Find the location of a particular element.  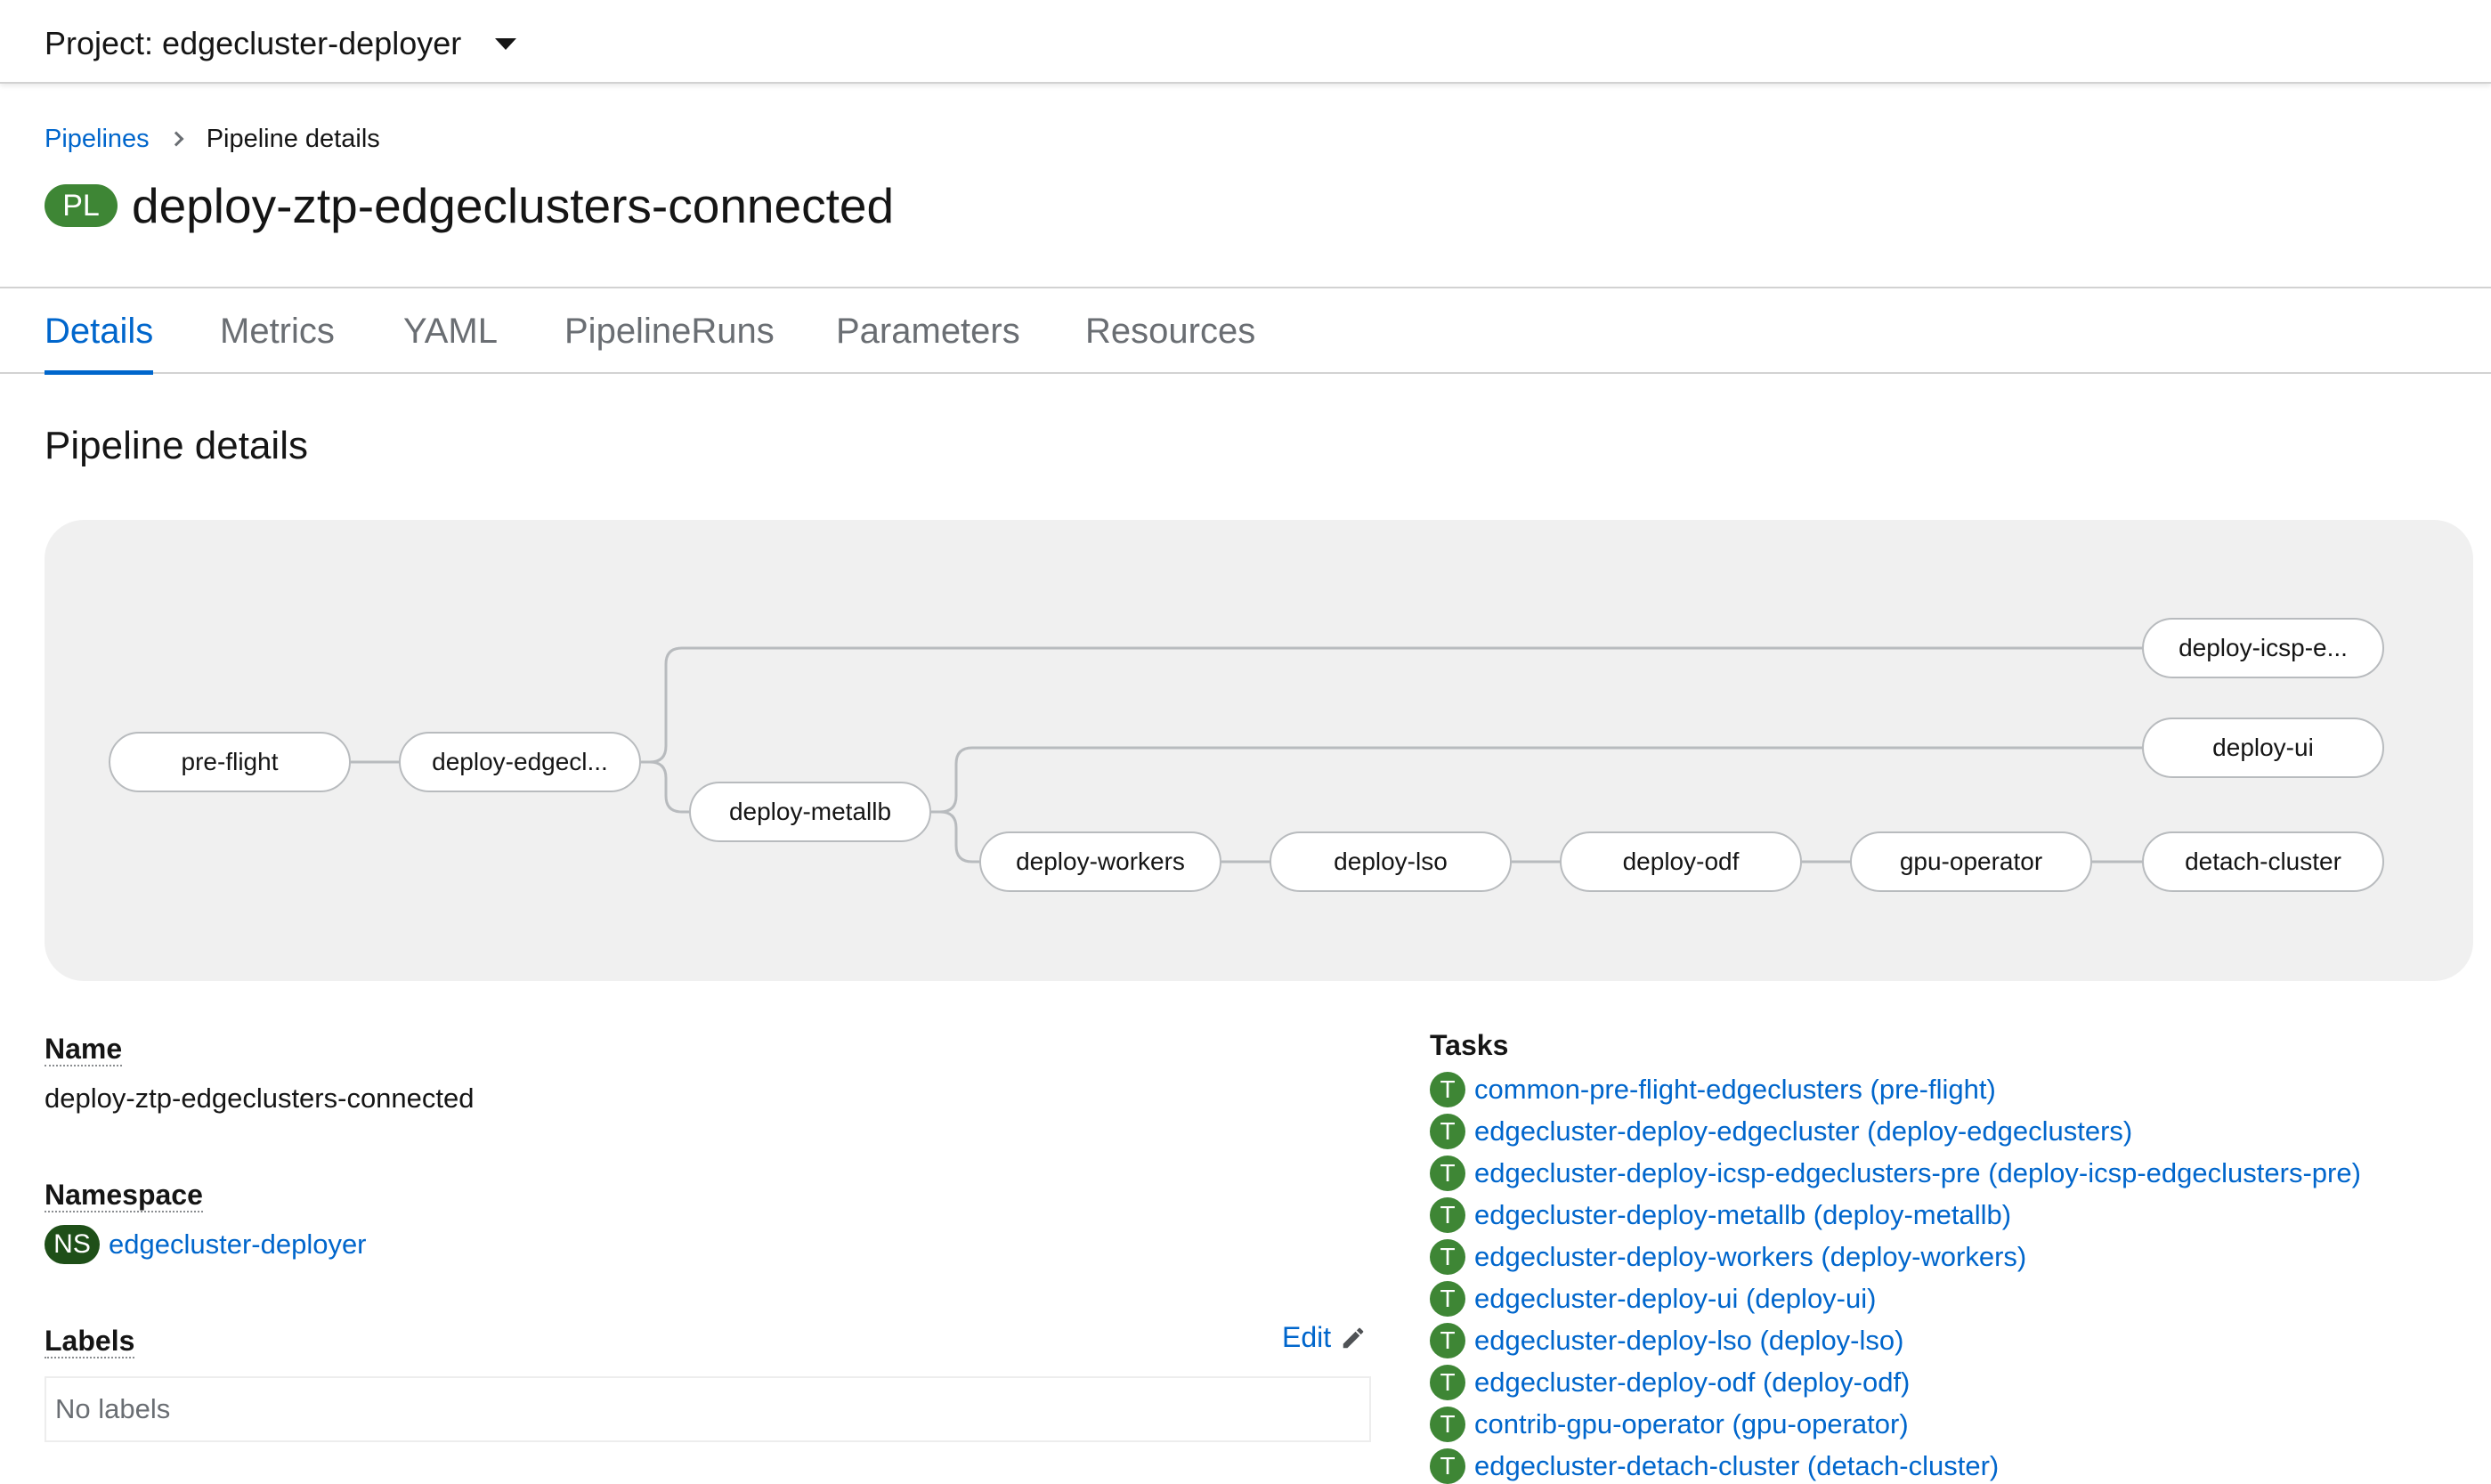

breadcrumb-current: Pipeline details is located at coordinates (293, 138).